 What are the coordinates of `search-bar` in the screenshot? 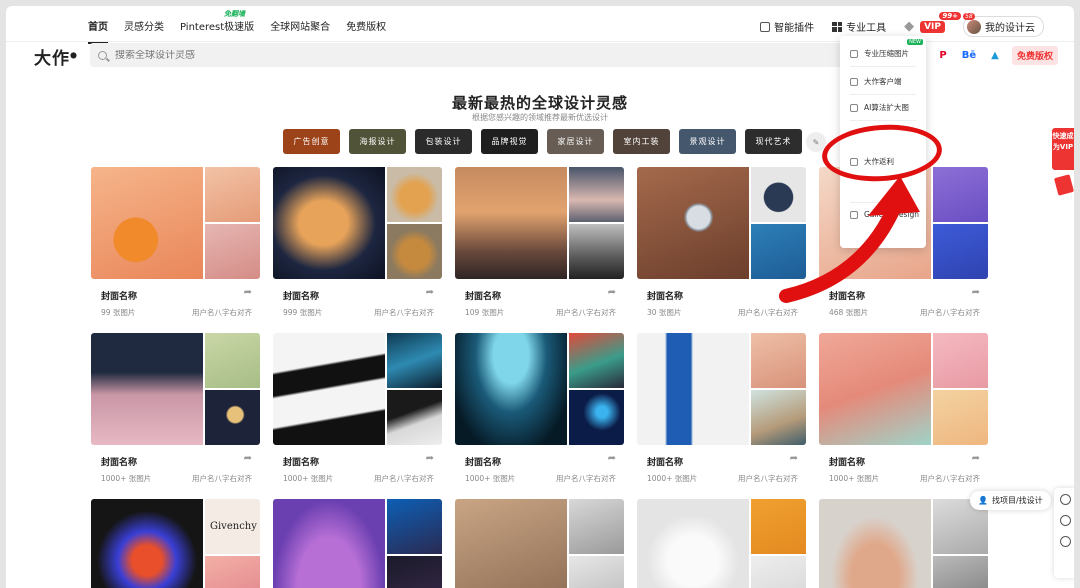 It's located at (470, 55).